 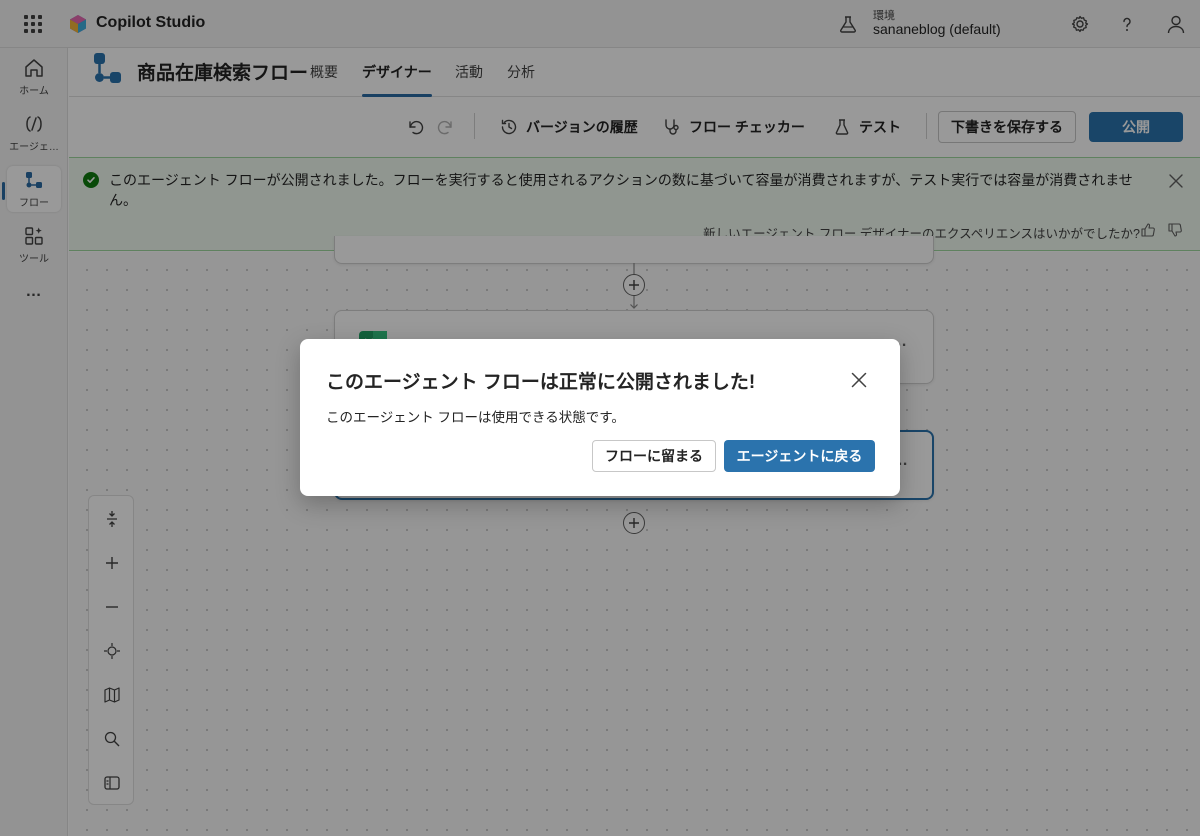 I want to click on dialog-message: このエージェント フローは使用できる状態です。, so click(x=475, y=417).